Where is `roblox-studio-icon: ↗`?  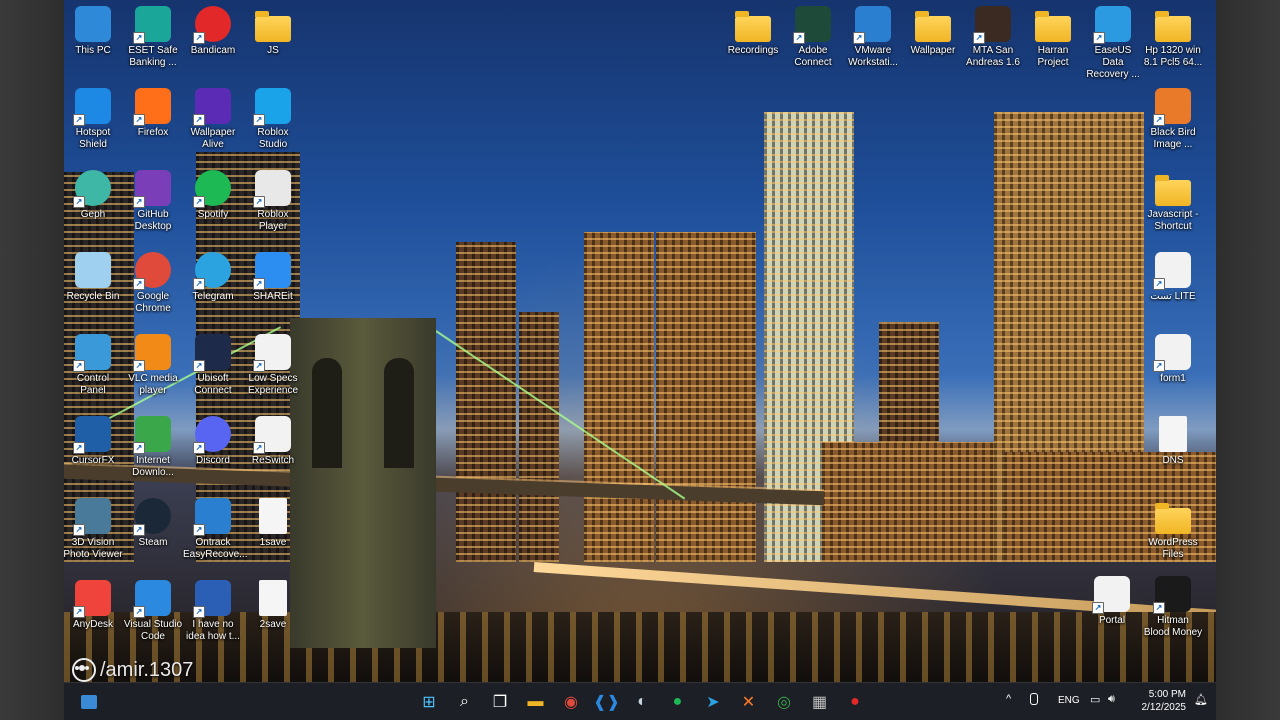
roblox-studio-icon: ↗ is located at coordinates (272, 107).